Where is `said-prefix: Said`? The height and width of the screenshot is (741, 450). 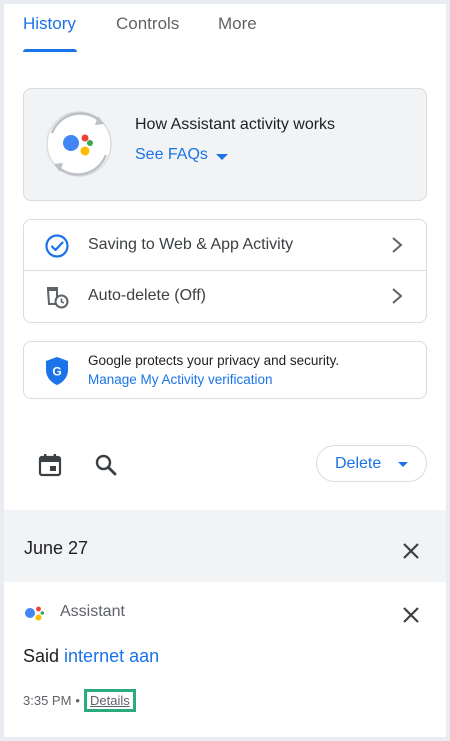 said-prefix: Said is located at coordinates (41, 656).